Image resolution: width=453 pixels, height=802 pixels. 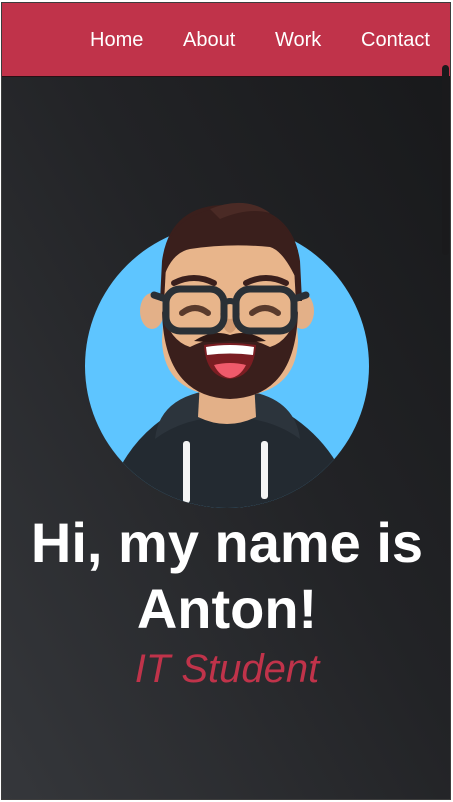 I want to click on hero-subtitle: IT Student, so click(x=227, y=669).